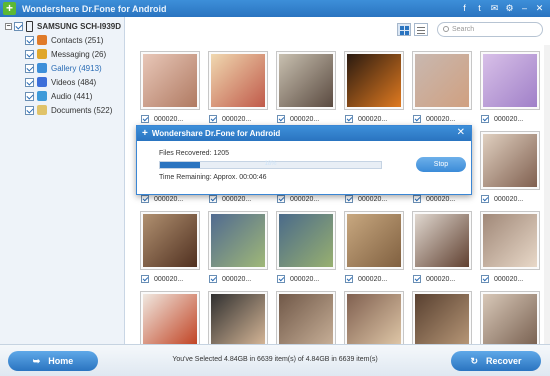 The height and width of the screenshot is (376, 550). Describe the element at coordinates (74, 82) in the screenshot. I see `sidebar-item-label: Videos (484)` at that location.